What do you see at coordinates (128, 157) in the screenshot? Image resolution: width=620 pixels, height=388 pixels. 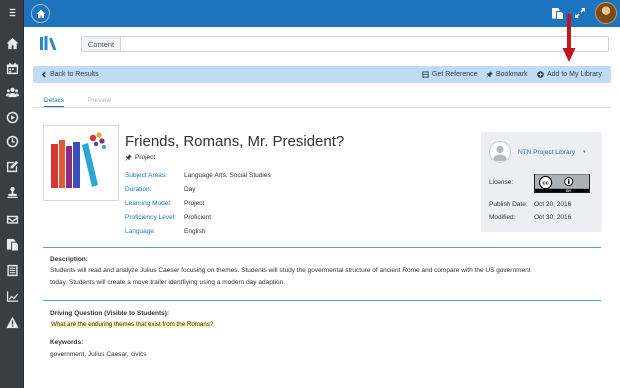 I see `project-icon` at bounding box center [128, 157].